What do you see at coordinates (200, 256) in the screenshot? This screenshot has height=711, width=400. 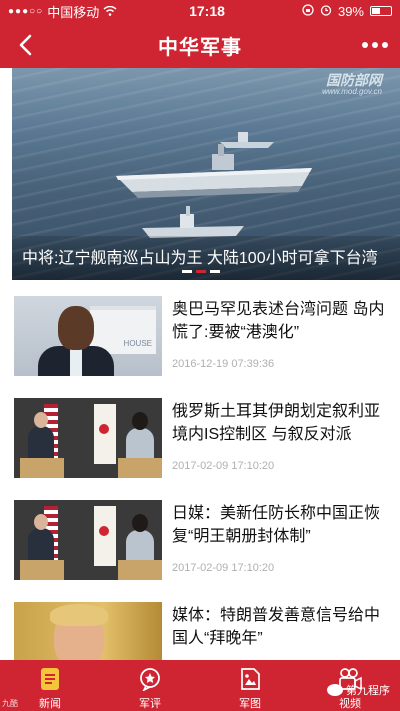 I see `banner-caption: 中将:辽宁舰南巡占山为王 大陆100小时可拿下台湾` at bounding box center [200, 256].